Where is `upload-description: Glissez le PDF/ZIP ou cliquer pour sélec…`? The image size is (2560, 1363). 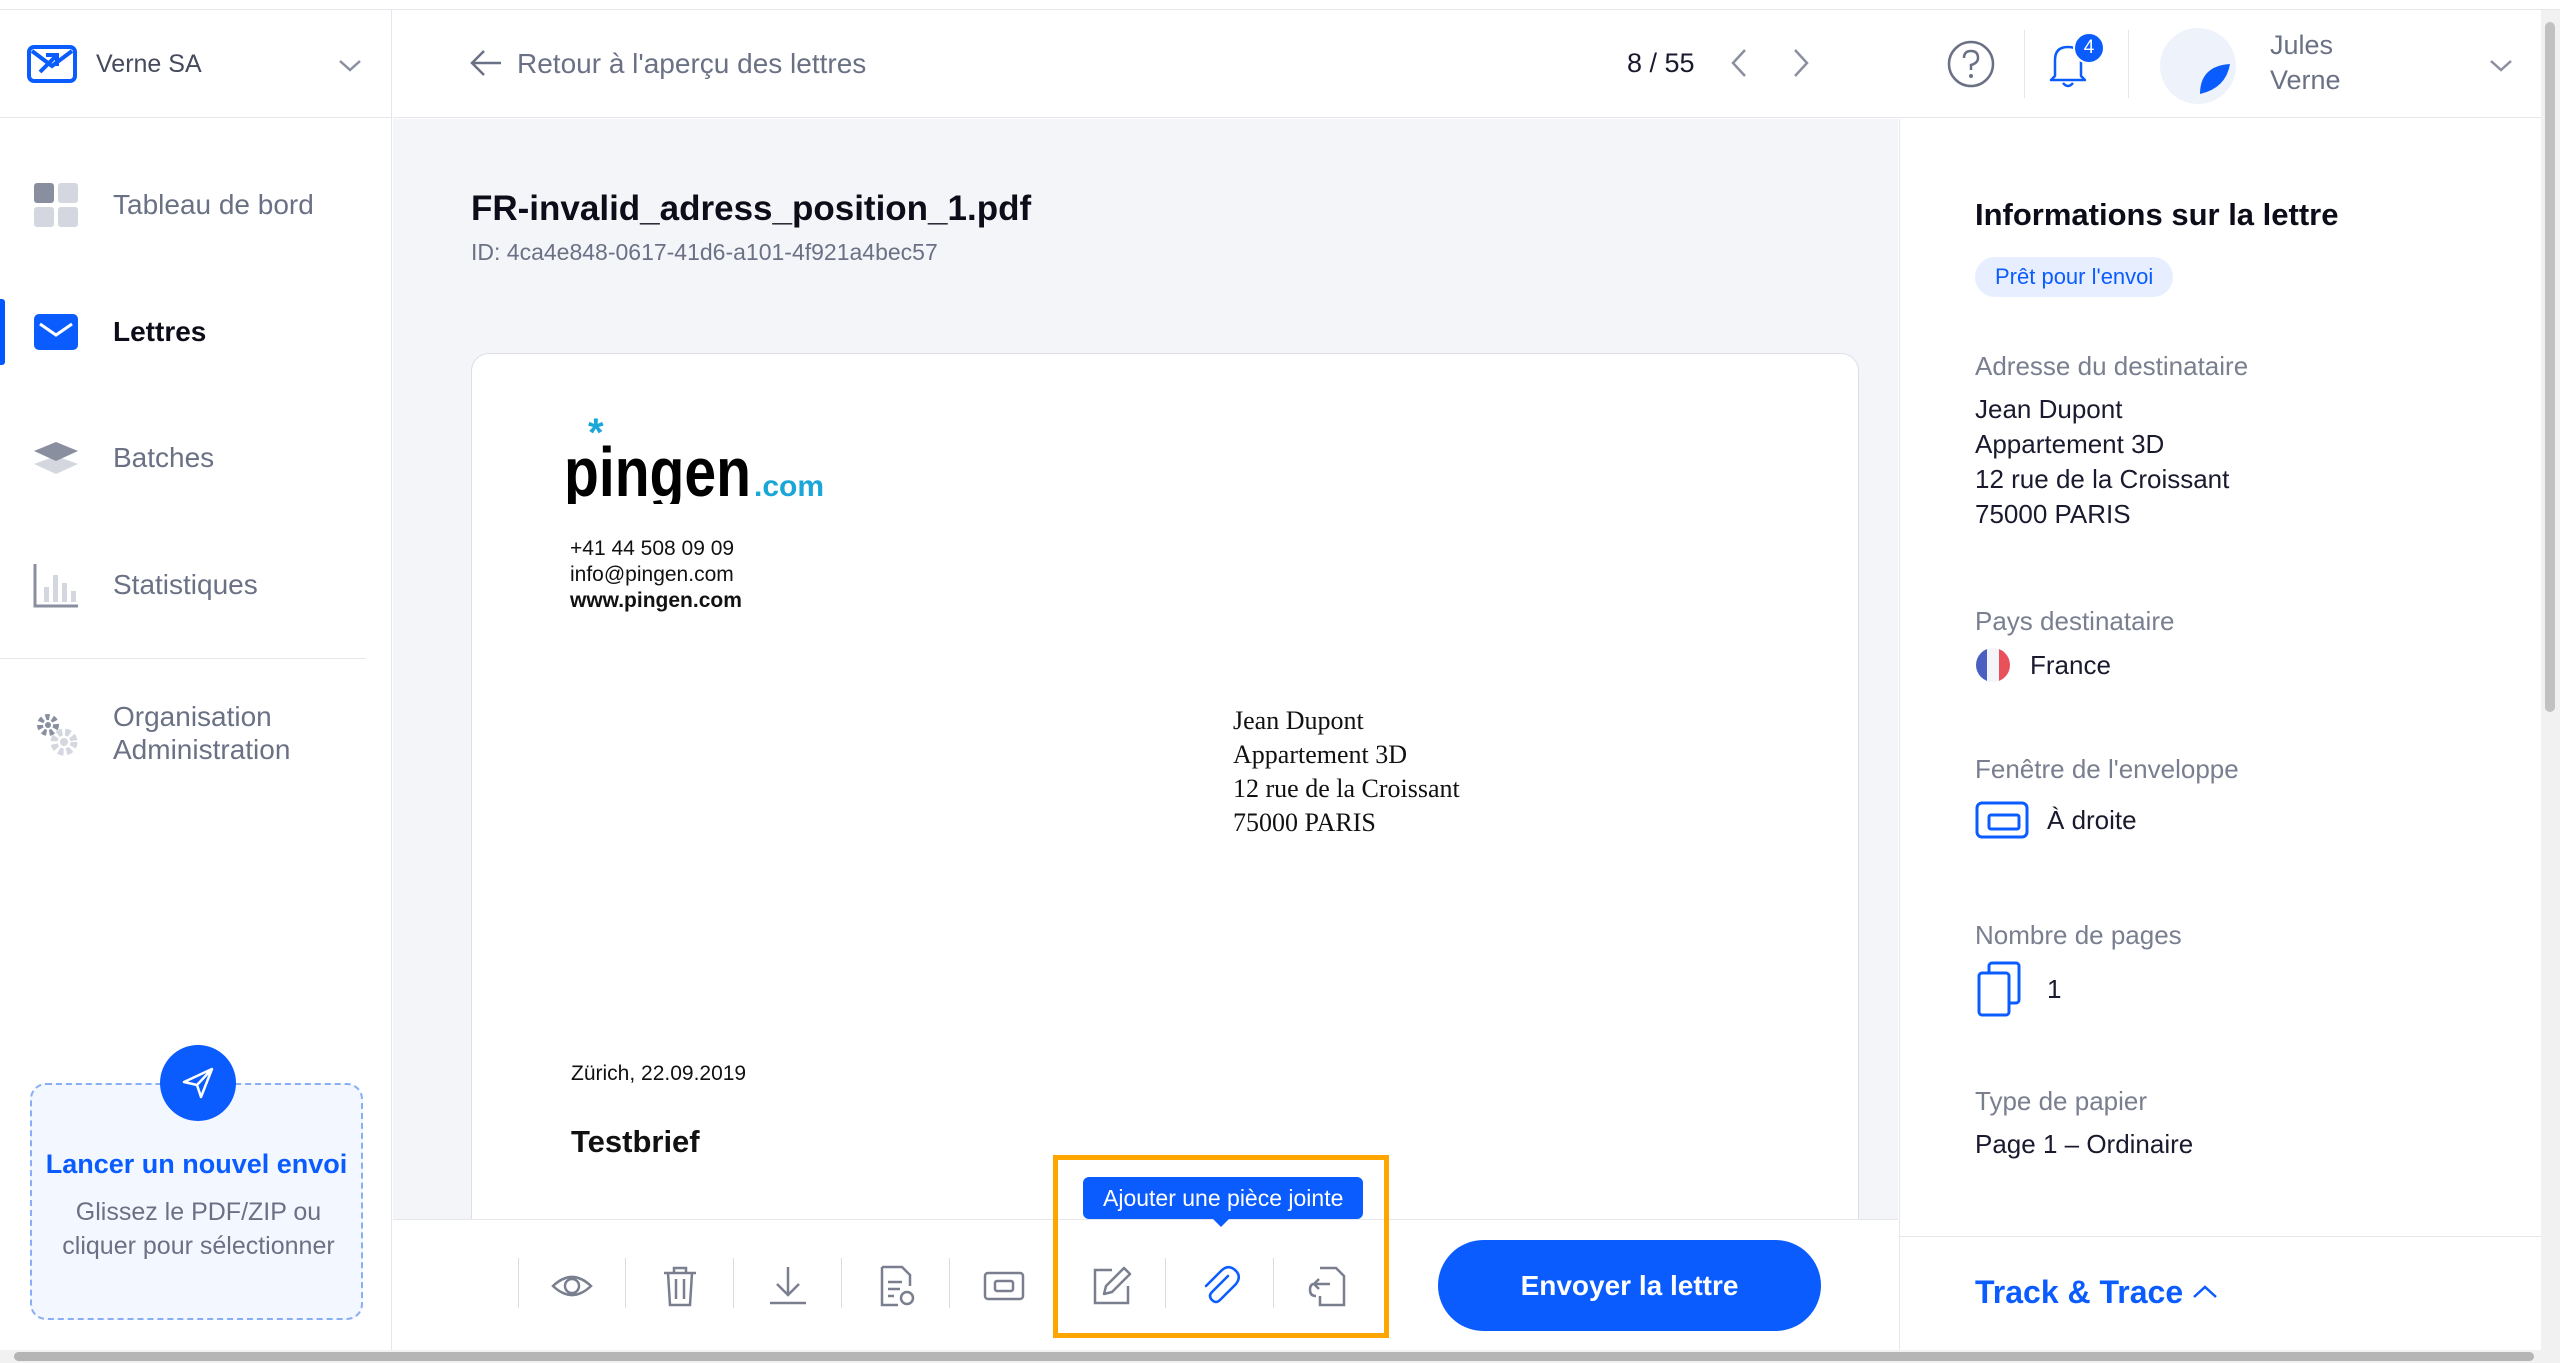 upload-description: Glissez le PDF/ZIP ou cliquer pour sélec… is located at coordinates (198, 1229).